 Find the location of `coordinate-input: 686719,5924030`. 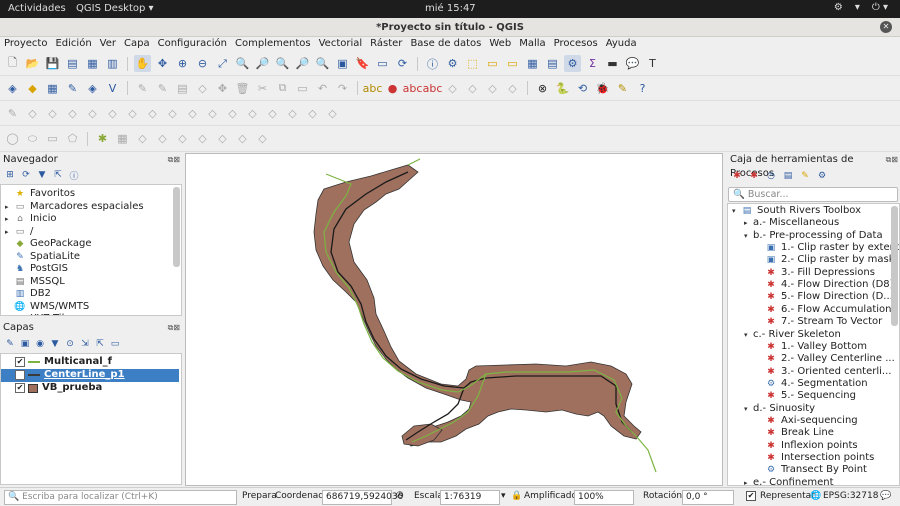

coordinate-input: 686719,5924030 is located at coordinates (362, 497).